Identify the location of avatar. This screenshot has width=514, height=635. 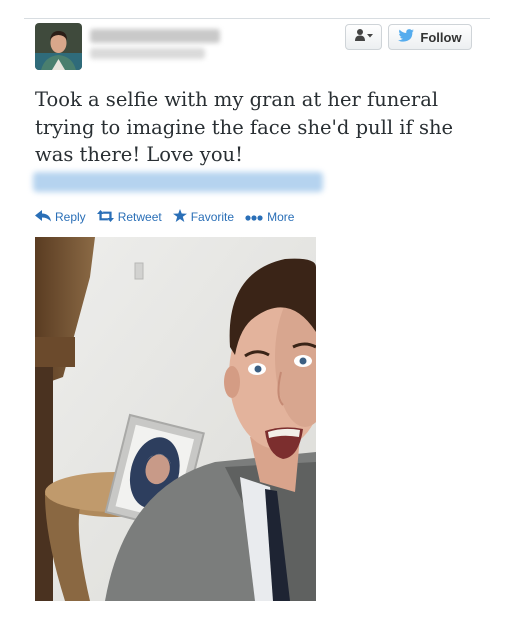
(58, 46).